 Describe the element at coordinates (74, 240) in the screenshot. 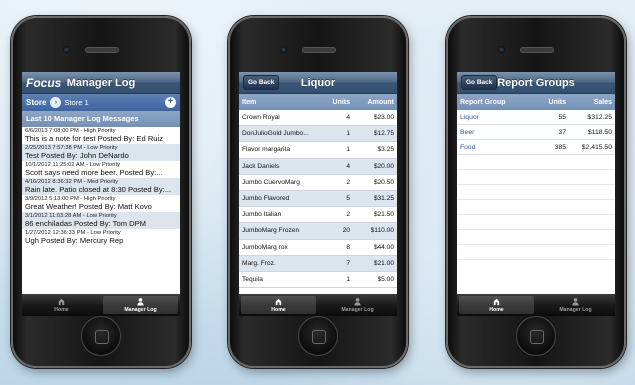

I see `message-text: Ugh Posted By: Mercury Rep` at that location.